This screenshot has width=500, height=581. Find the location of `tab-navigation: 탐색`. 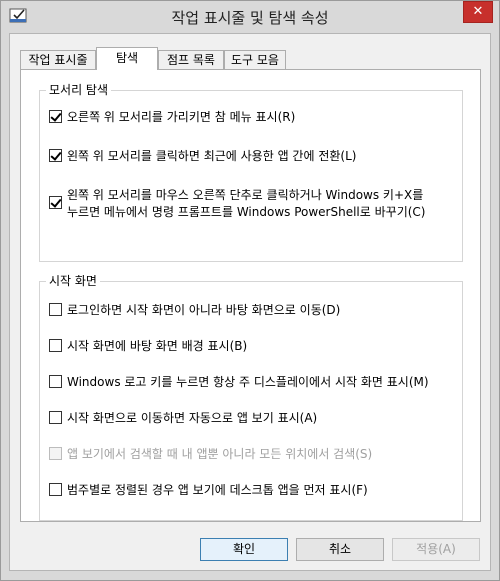

tab-navigation: 탐색 is located at coordinates (127, 58).